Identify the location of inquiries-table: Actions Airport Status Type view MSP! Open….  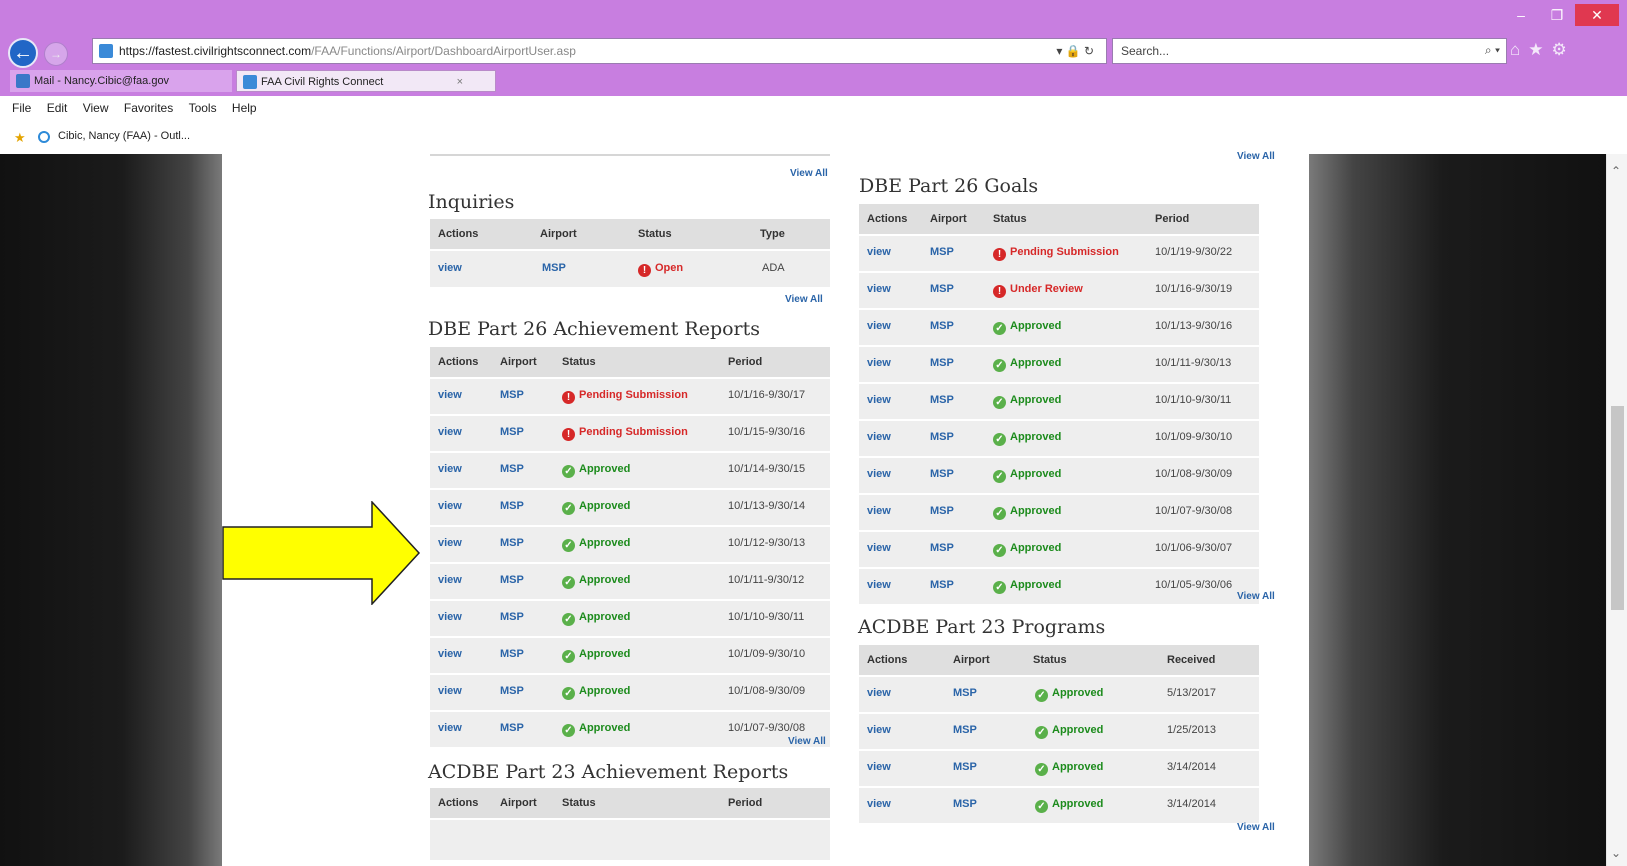
(630, 253).